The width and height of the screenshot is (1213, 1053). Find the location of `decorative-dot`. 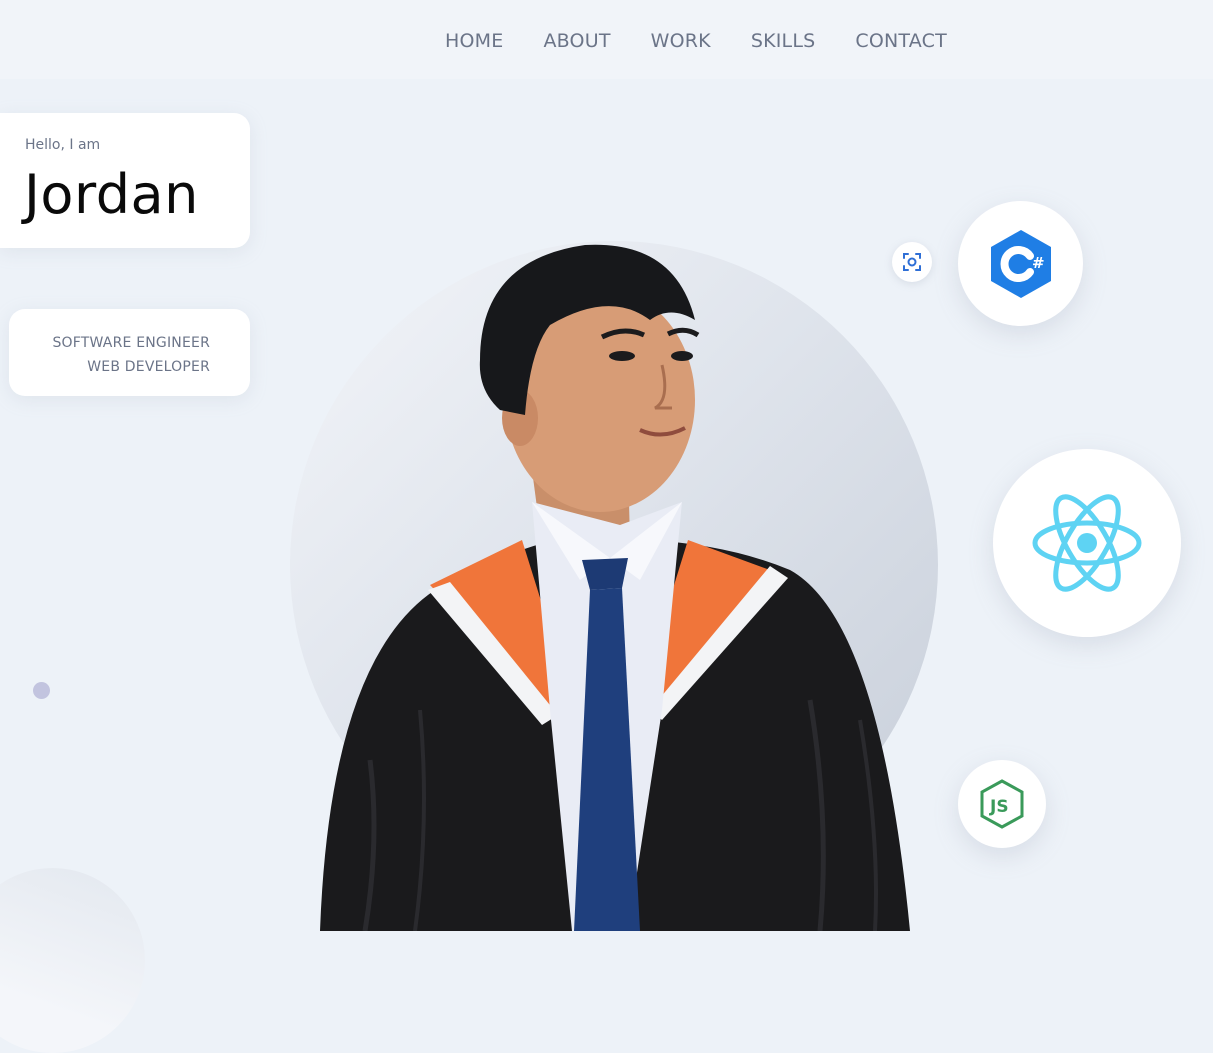

decorative-dot is located at coordinates (41, 690).